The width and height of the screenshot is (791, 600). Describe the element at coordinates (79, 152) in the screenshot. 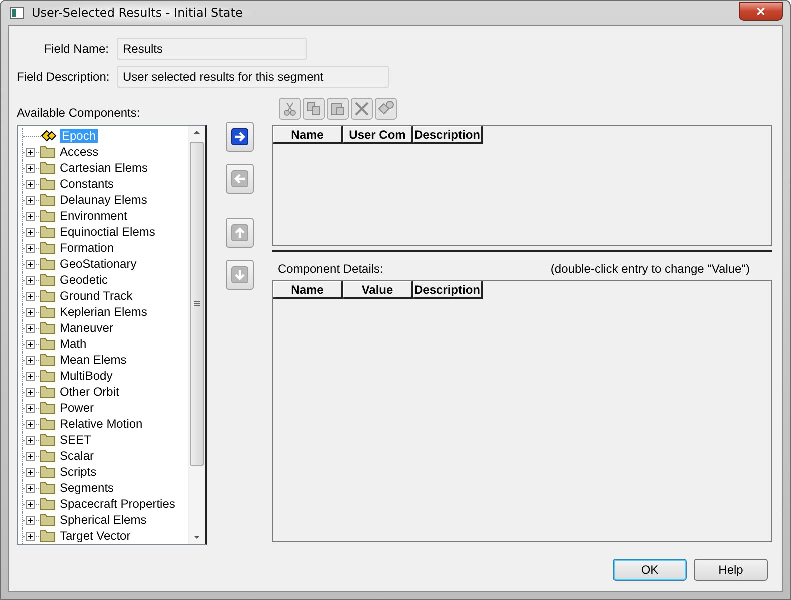

I see `tree-item: Access` at that location.